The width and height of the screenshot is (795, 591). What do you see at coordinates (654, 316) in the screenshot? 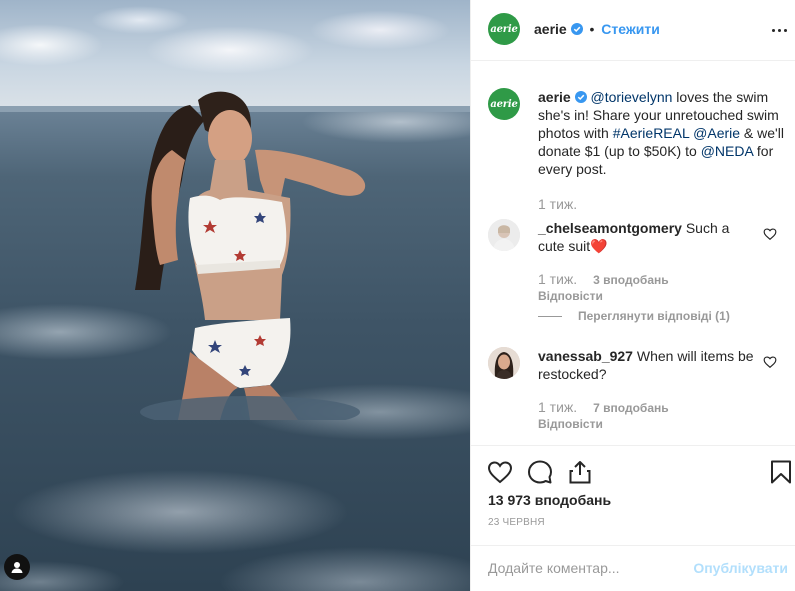
I see `view-replies-label: Переглянути відповіді (1)` at bounding box center [654, 316].